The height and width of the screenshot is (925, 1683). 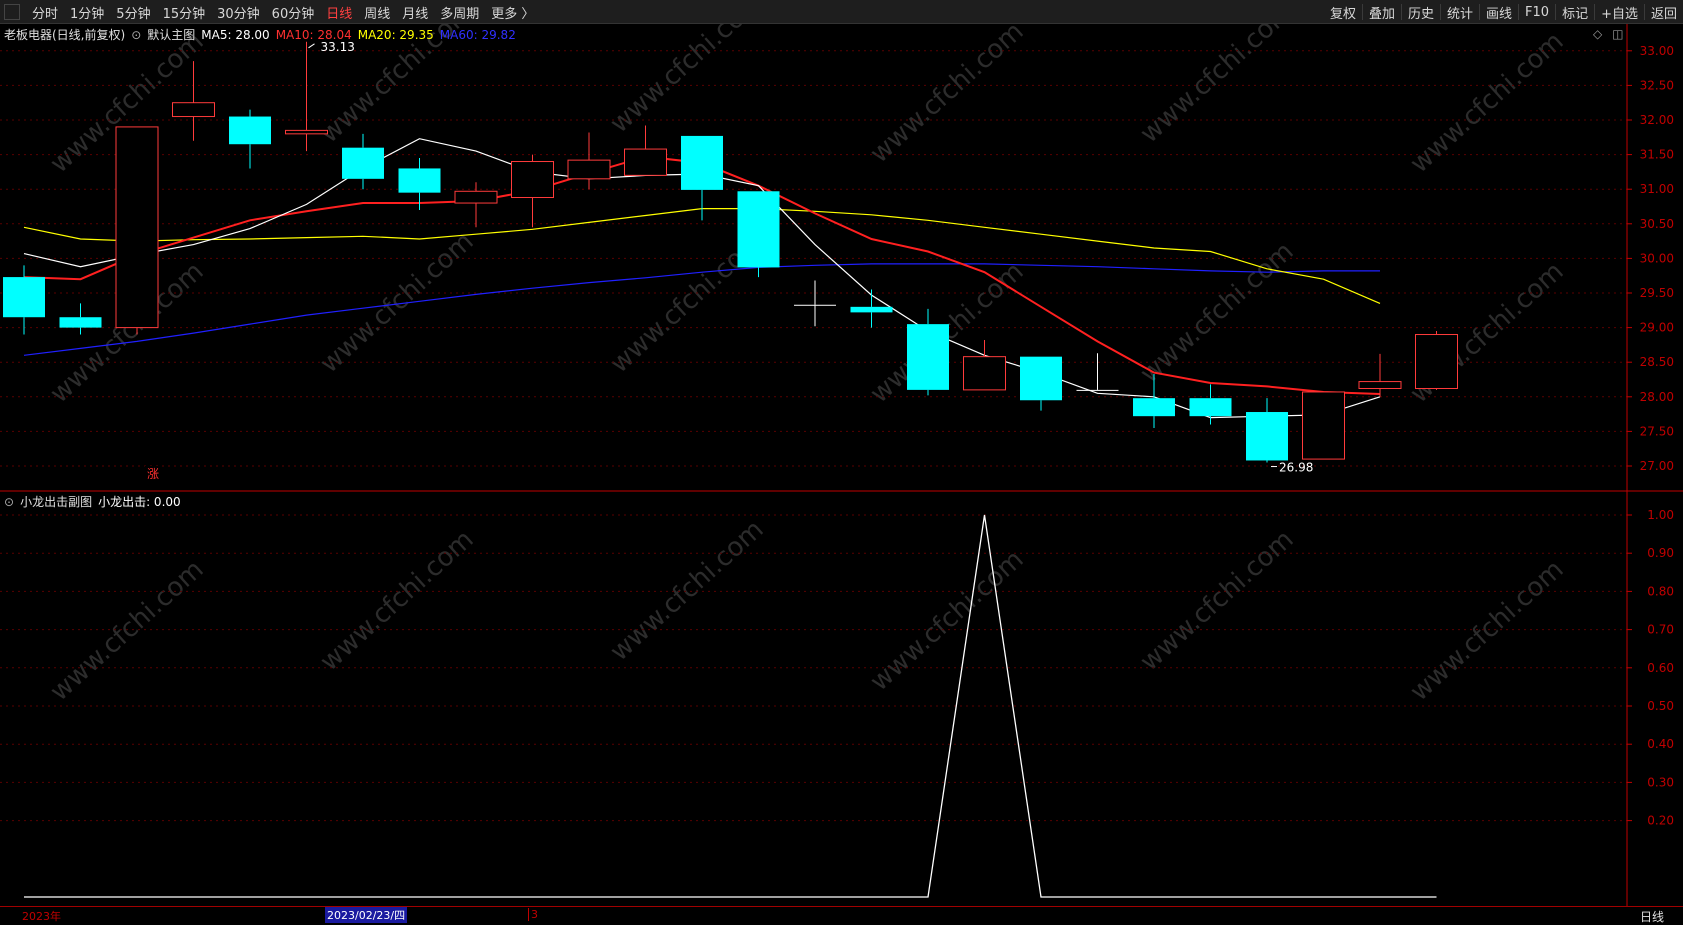 I want to click on period-tab: 分时, so click(x=45, y=12).